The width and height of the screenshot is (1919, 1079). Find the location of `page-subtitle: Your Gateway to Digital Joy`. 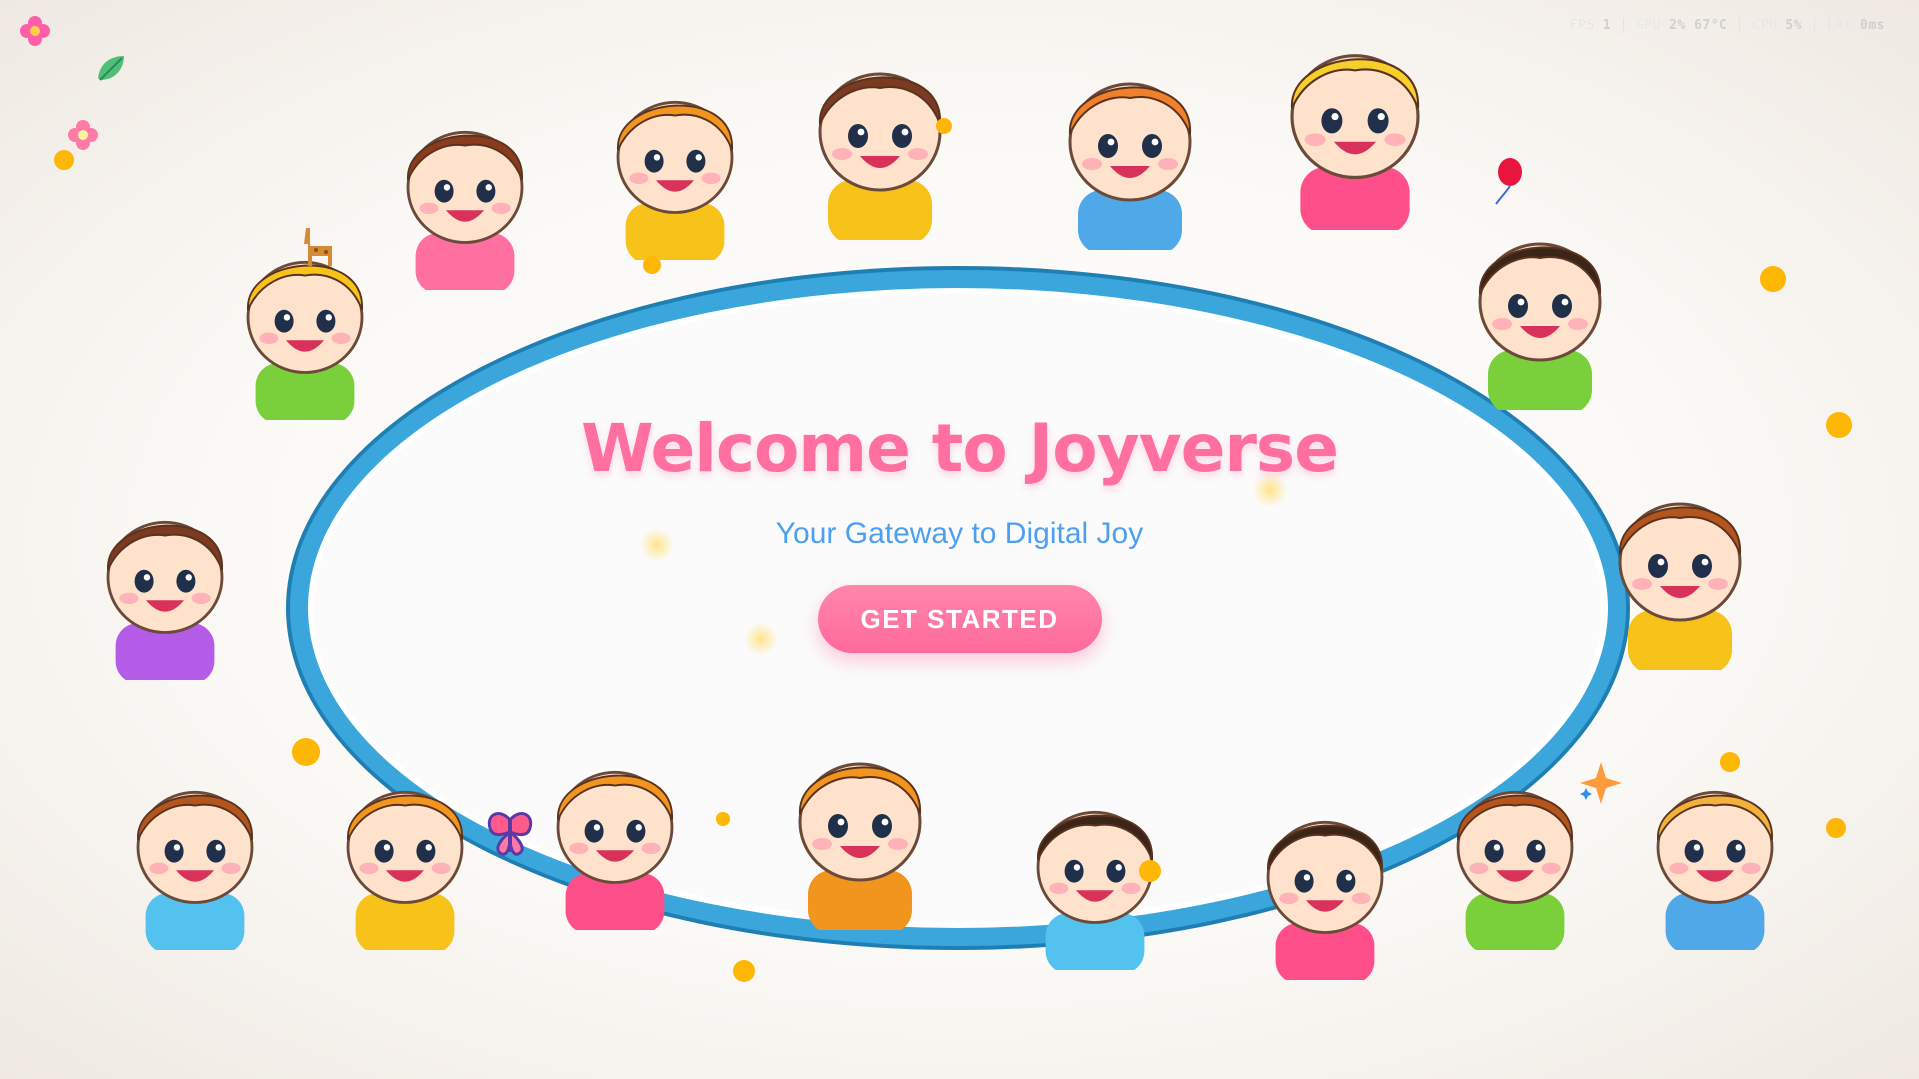

page-subtitle: Your Gateway to Digital Joy is located at coordinates (959, 533).